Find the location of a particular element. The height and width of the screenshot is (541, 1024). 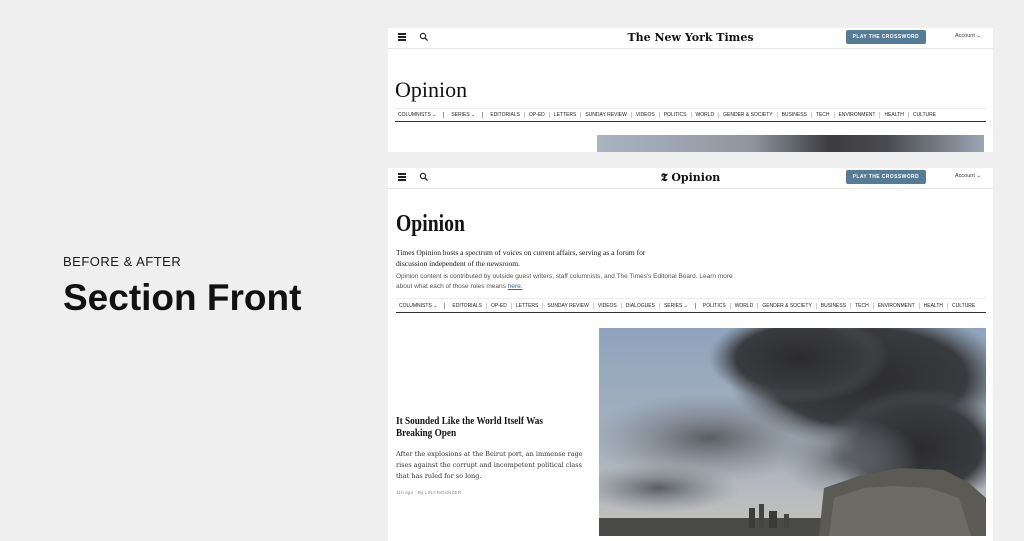

caption-kicker: BEFORE & AFTER is located at coordinates (122, 261).